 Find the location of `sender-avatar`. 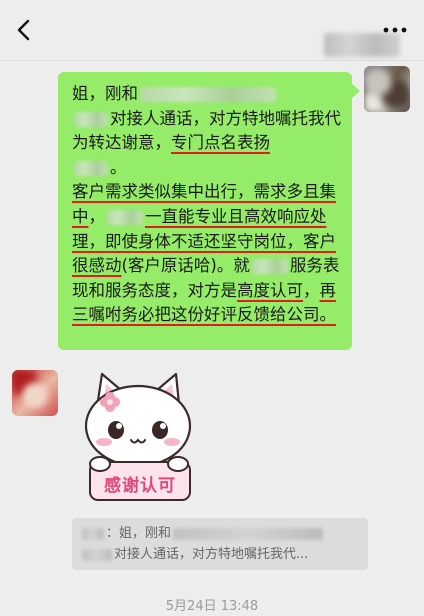

sender-avatar is located at coordinates (35, 393).